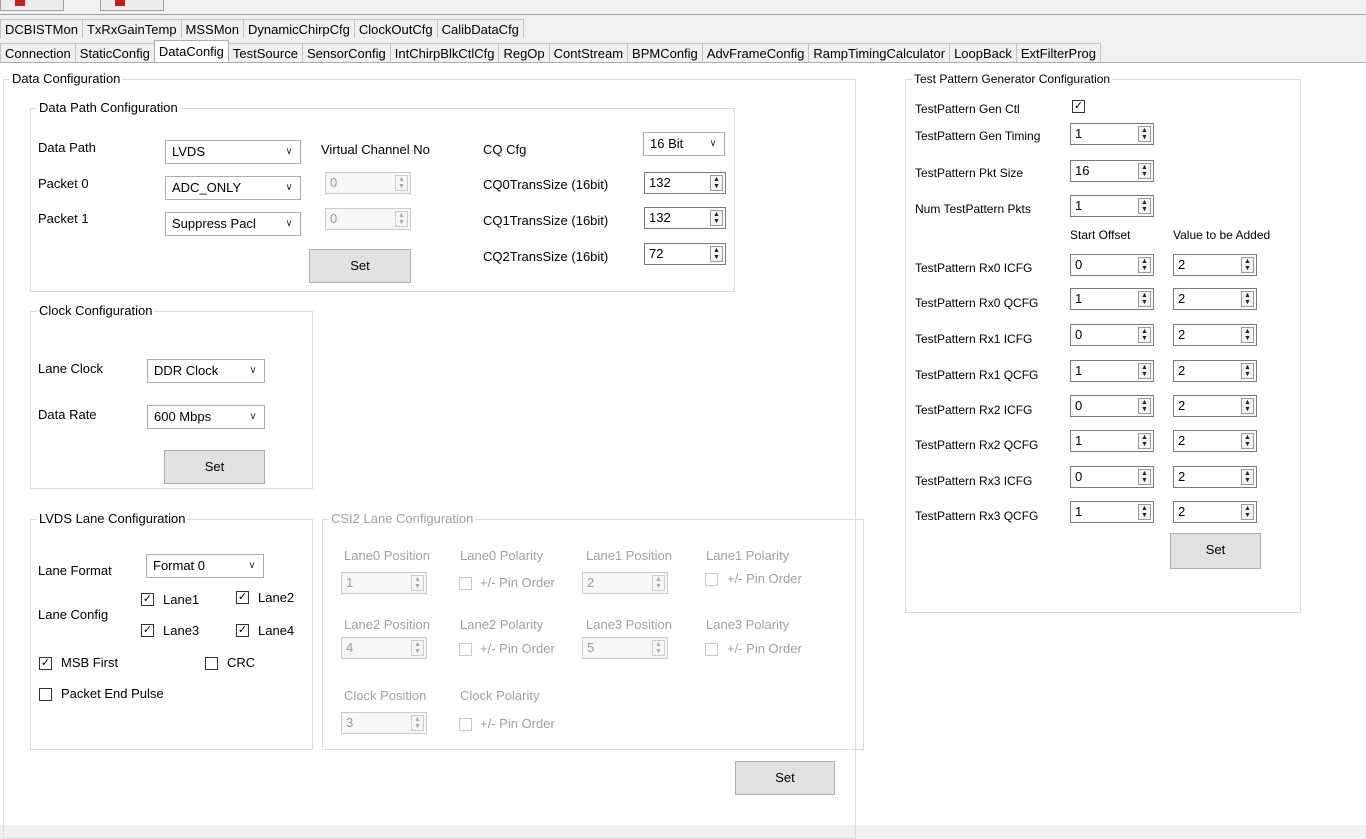  I want to click on lane3-position-spinner: 5 ▲ ▼, so click(625, 648).